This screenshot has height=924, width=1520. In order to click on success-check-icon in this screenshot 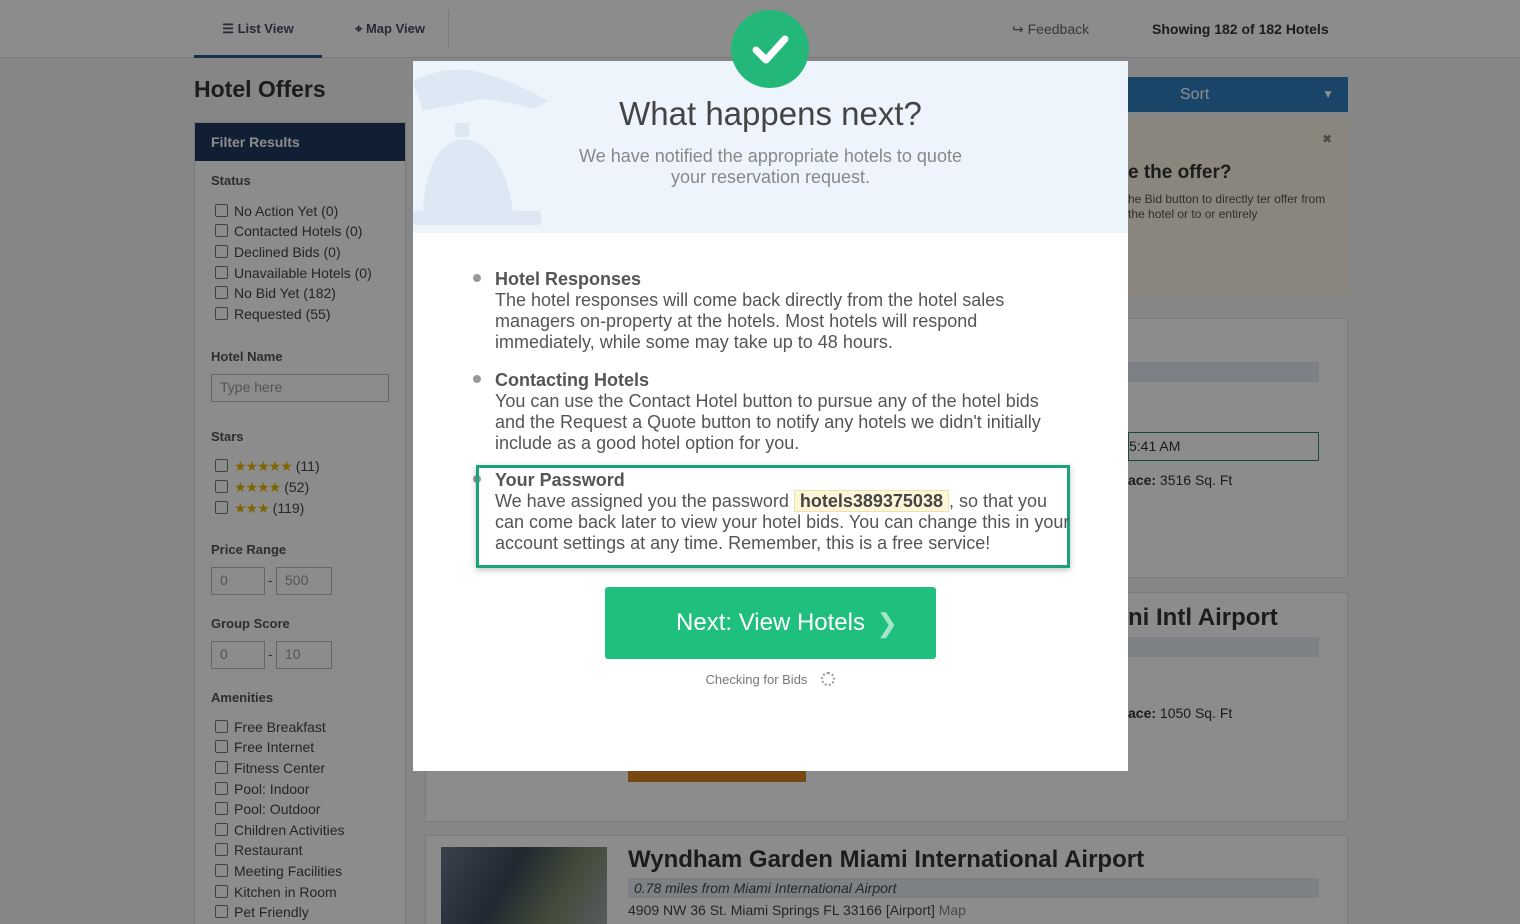, I will do `click(770, 49)`.